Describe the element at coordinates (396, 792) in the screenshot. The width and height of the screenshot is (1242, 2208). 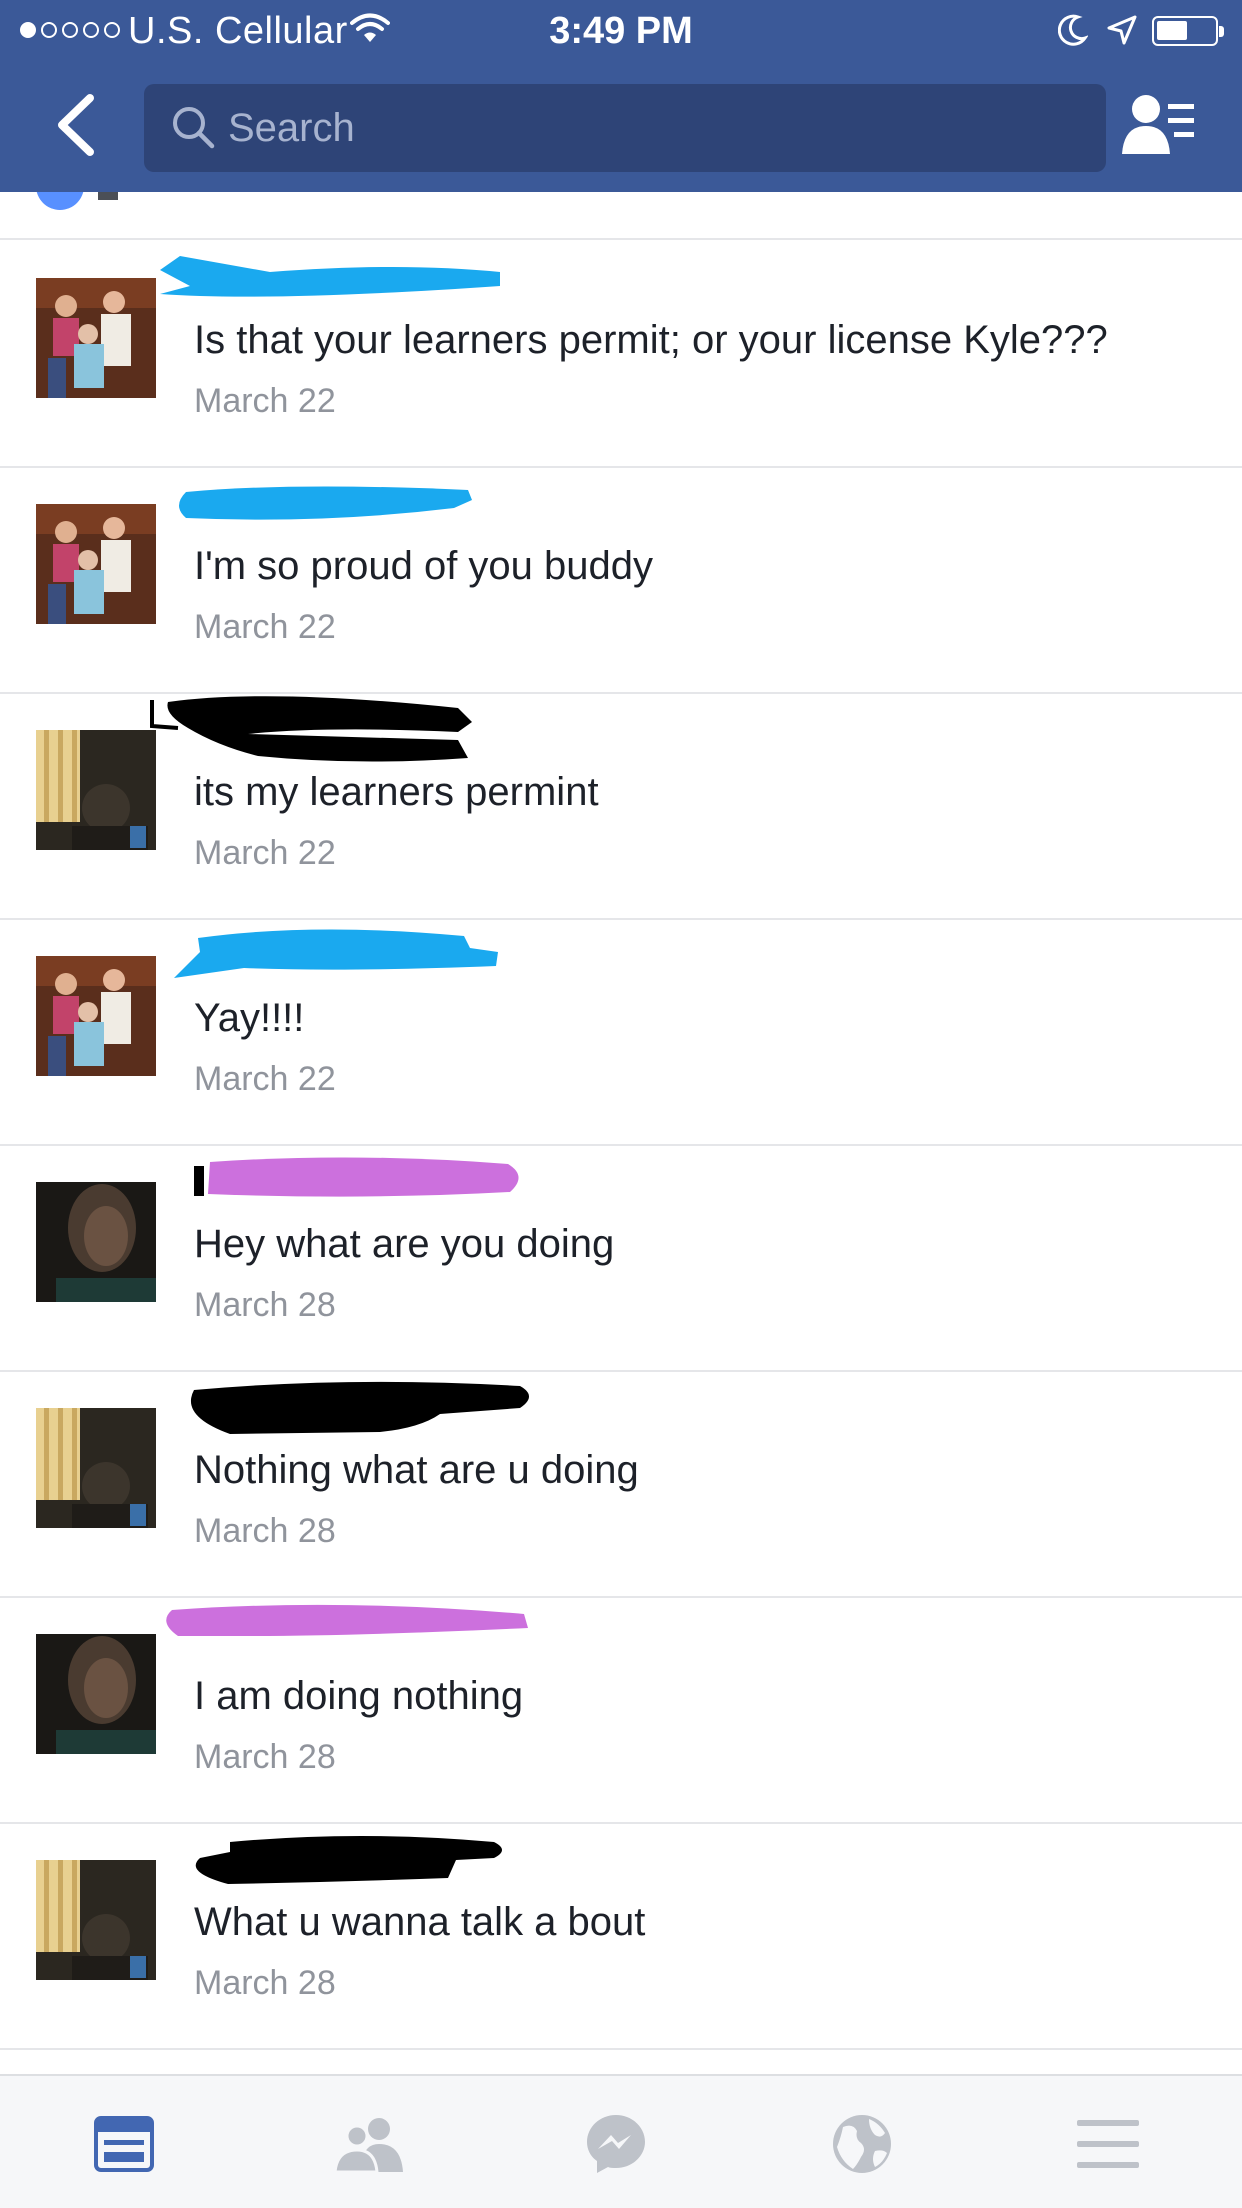
I see `comment-text: its my learners permint` at that location.